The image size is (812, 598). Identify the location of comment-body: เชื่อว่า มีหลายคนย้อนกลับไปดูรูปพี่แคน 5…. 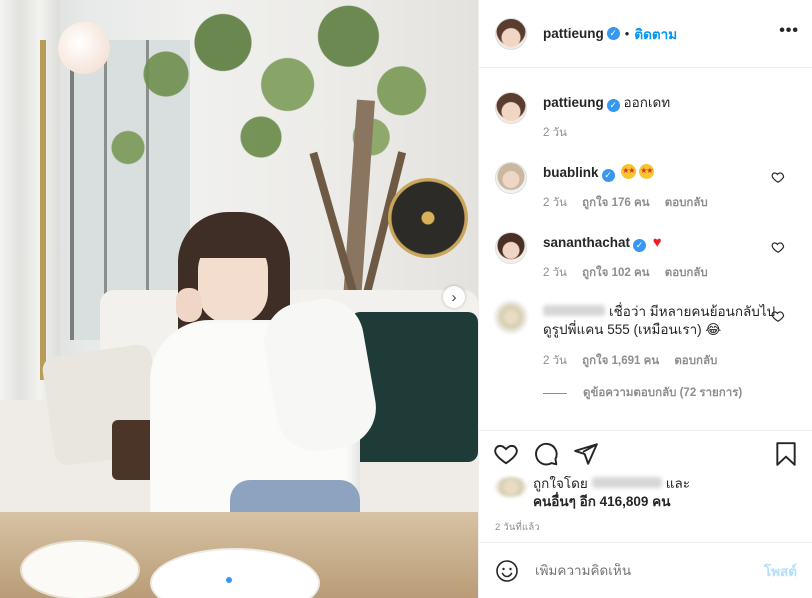
(663, 321).